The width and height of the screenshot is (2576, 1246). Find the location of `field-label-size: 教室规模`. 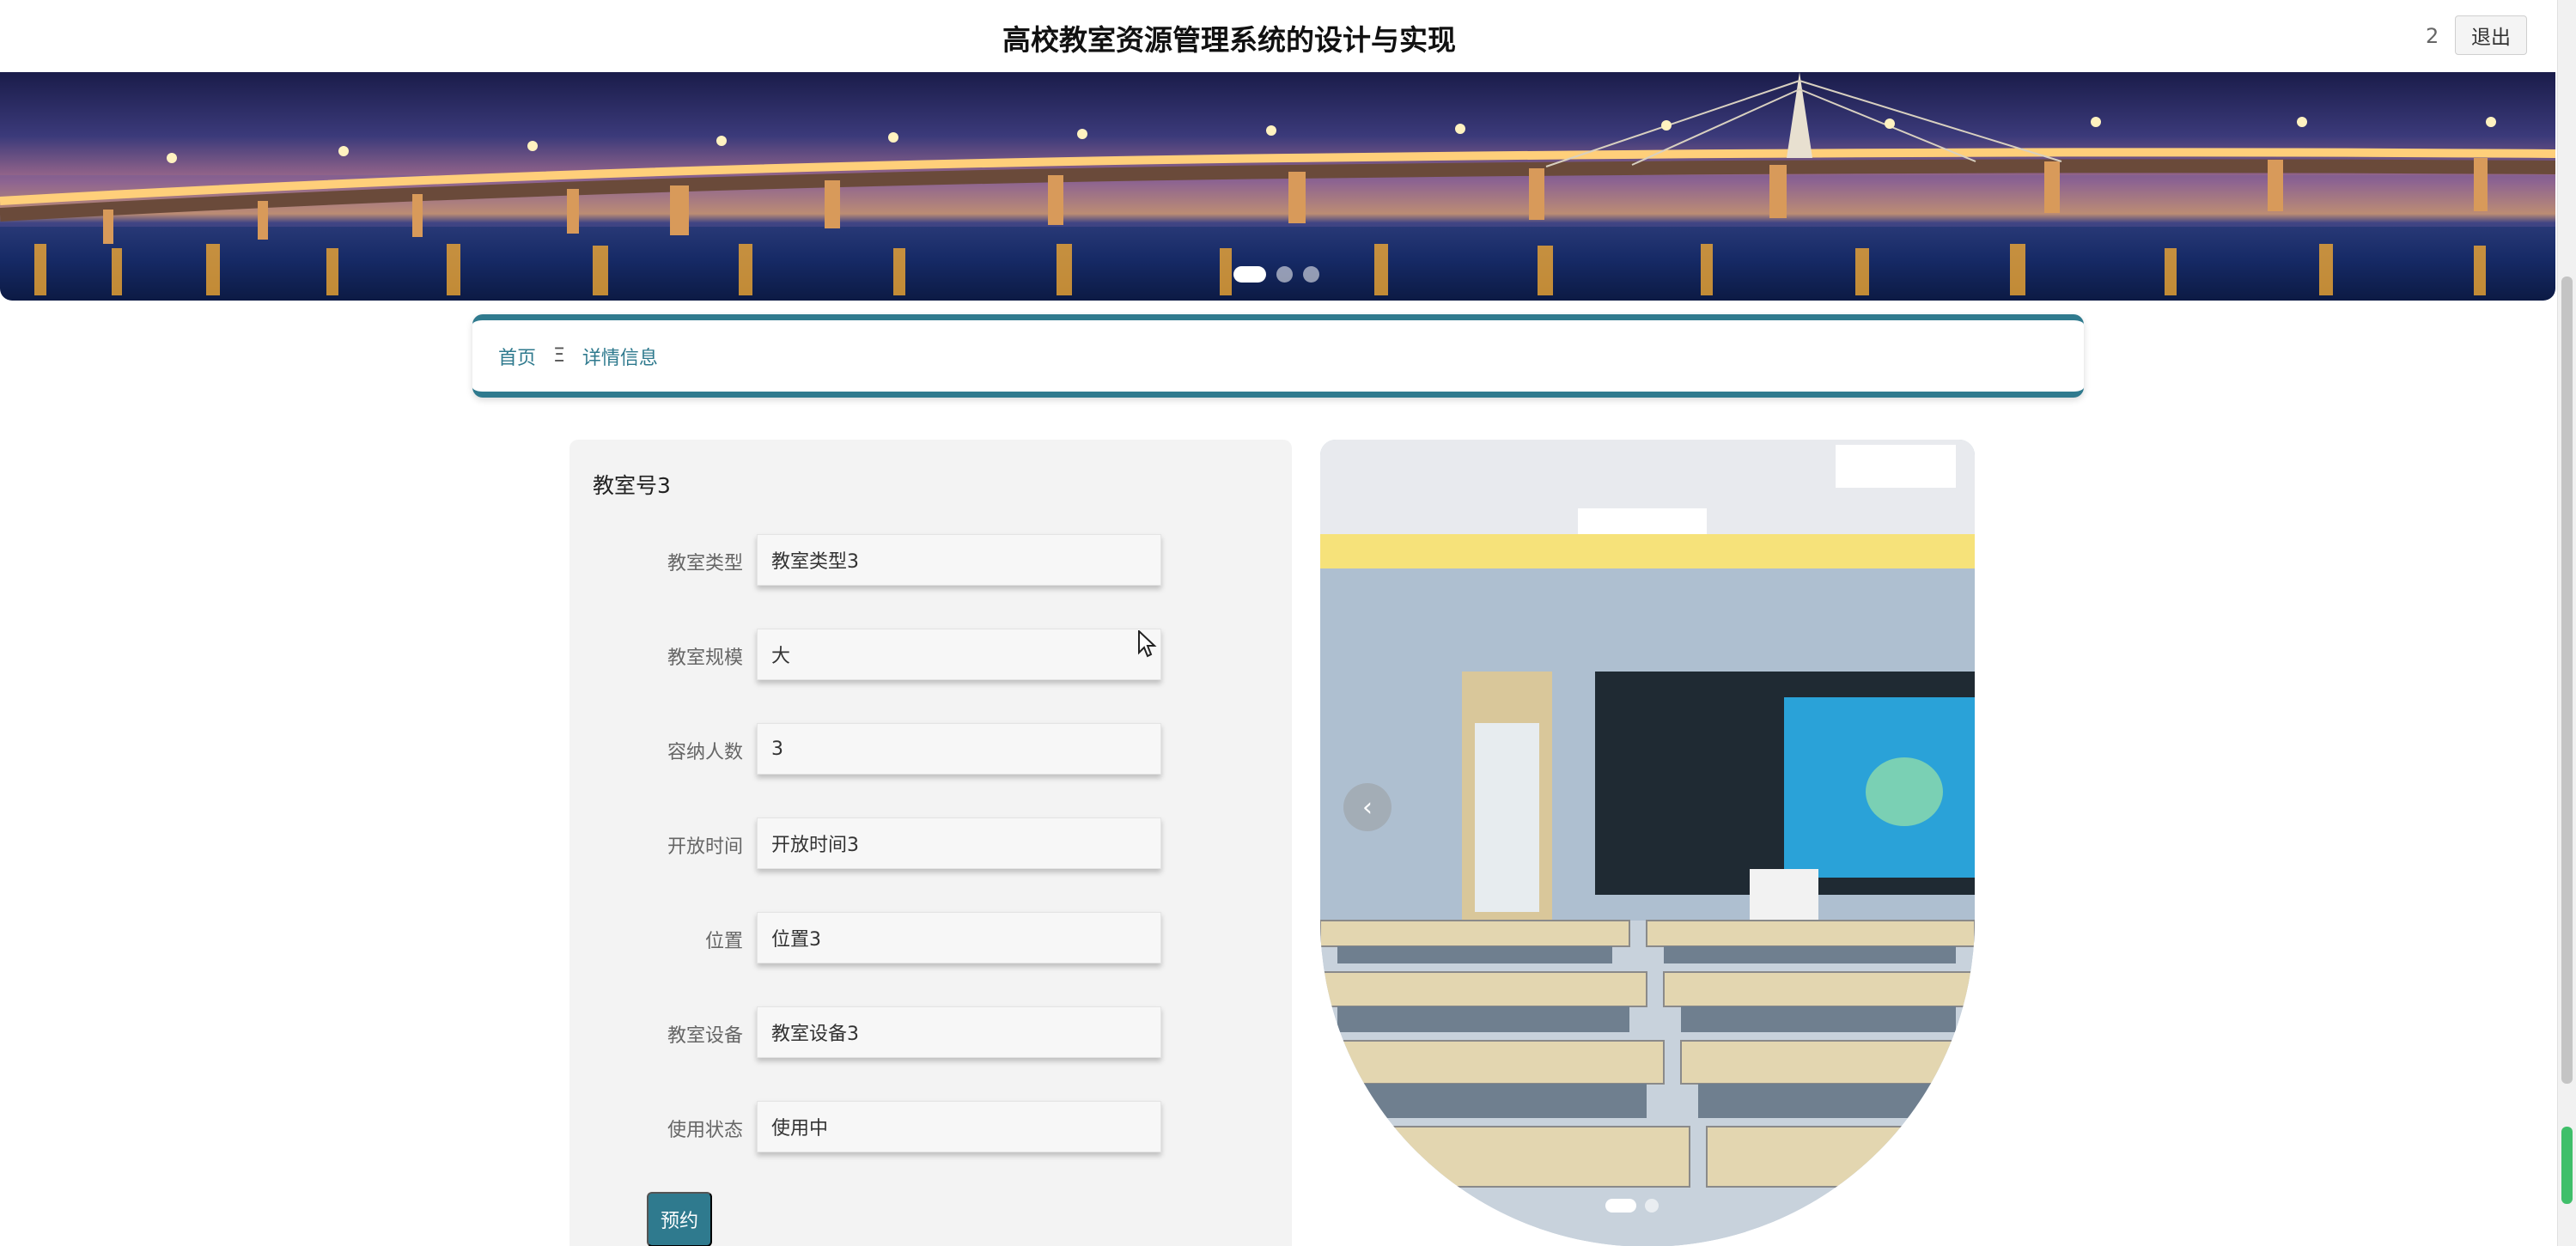

field-label-size: 教室规模 is located at coordinates (705, 658).